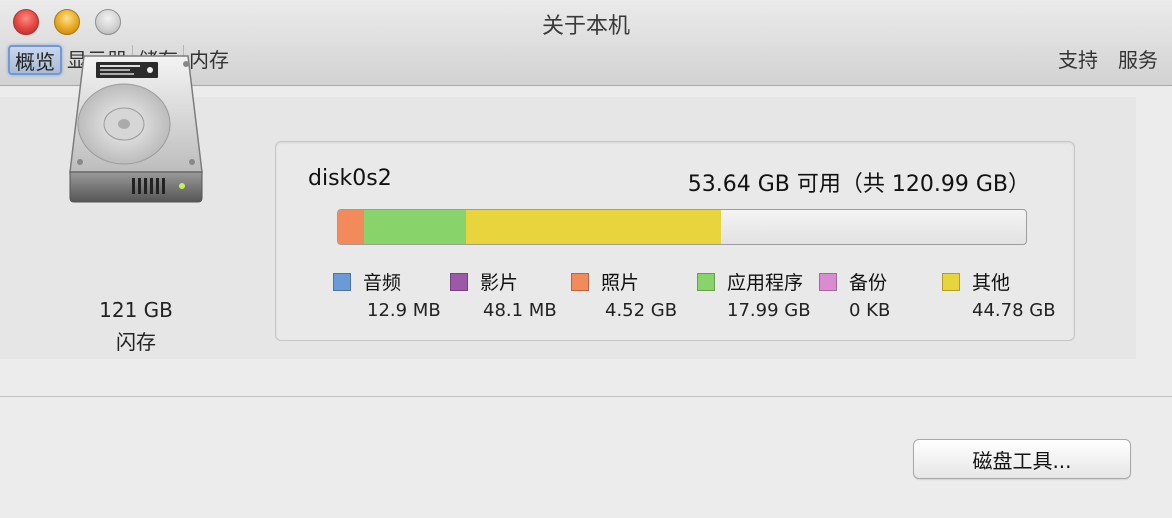 The width and height of the screenshot is (1172, 518). Describe the element at coordinates (868, 283) in the screenshot. I see `legend-label: 备份` at that location.